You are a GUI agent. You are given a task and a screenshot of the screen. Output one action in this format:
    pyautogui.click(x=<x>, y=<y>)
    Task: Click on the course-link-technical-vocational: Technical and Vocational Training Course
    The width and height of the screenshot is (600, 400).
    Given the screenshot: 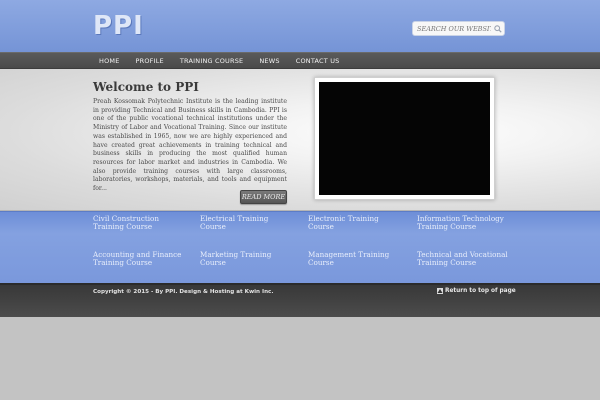 What is the action you would take?
    pyautogui.click(x=462, y=259)
    